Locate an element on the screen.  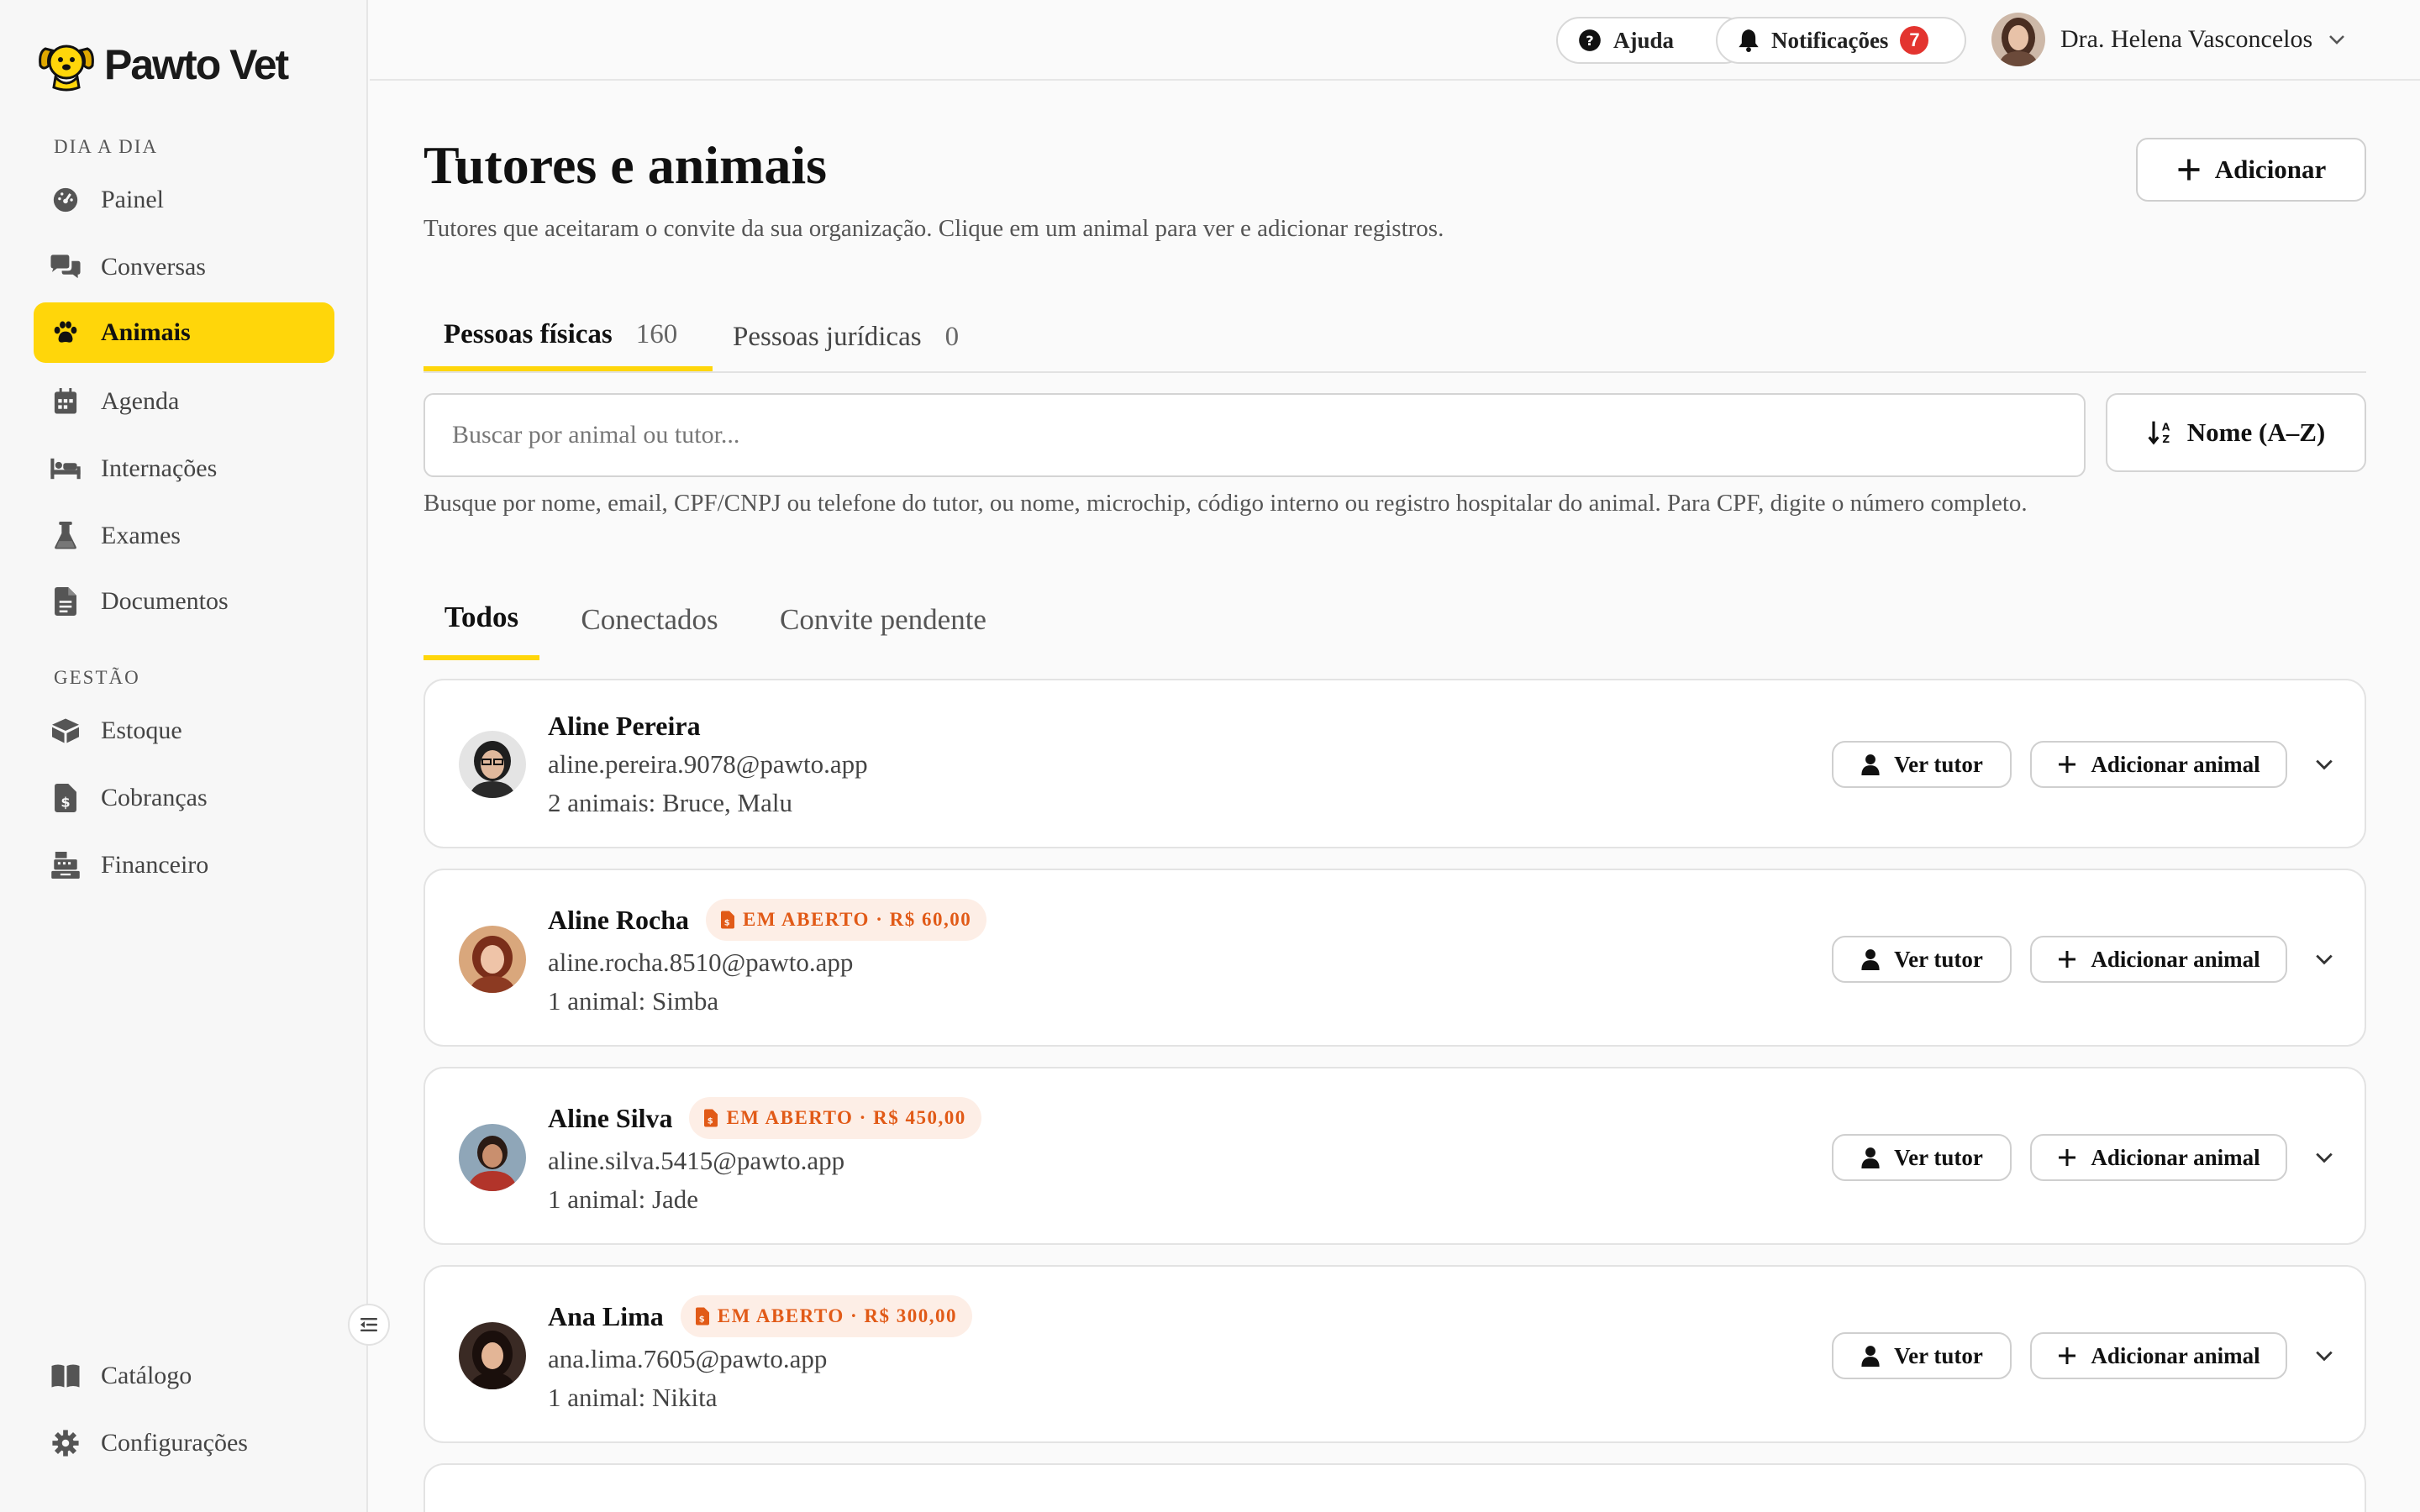
sidebar-item-label: Cobranças is located at coordinates (154, 797).